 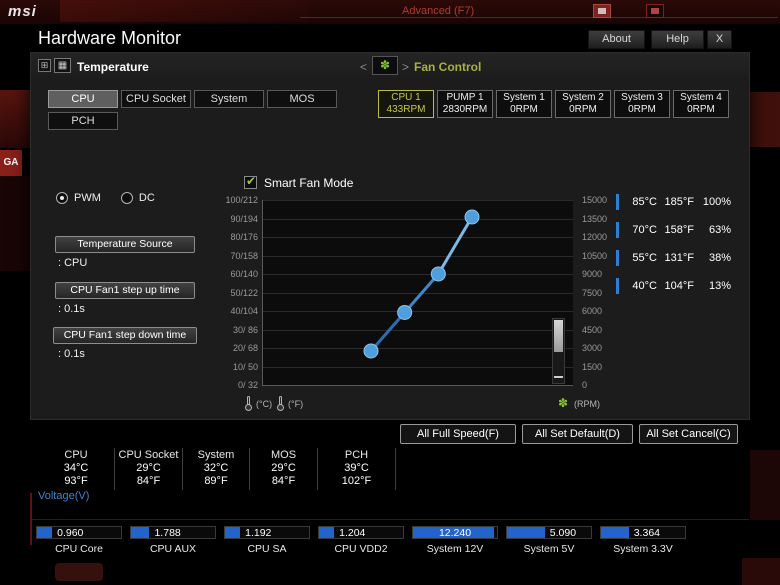 What do you see at coordinates (616, 39) in the screenshot?
I see `about-button: About` at bounding box center [616, 39].